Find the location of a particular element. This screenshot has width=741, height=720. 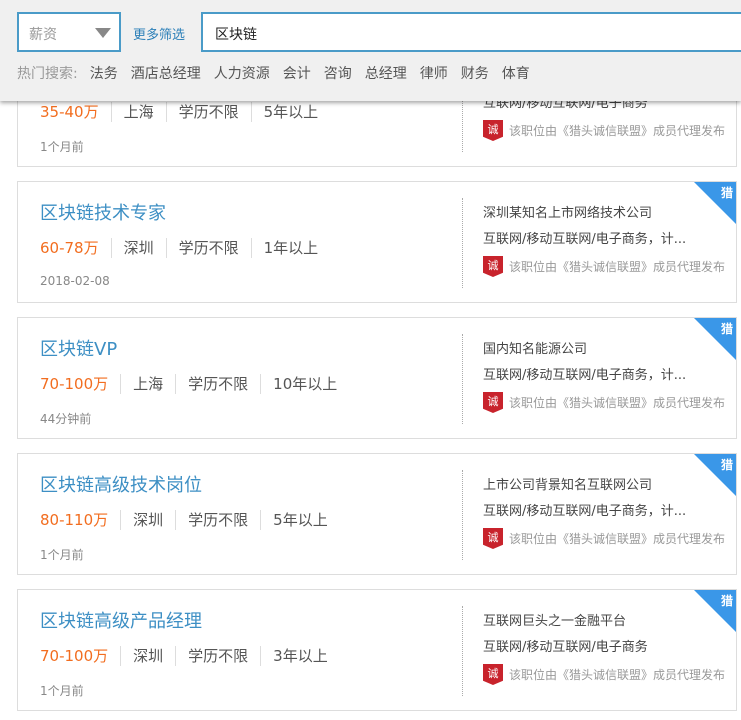

job-experience: 3年以上 is located at coordinates (300, 656).